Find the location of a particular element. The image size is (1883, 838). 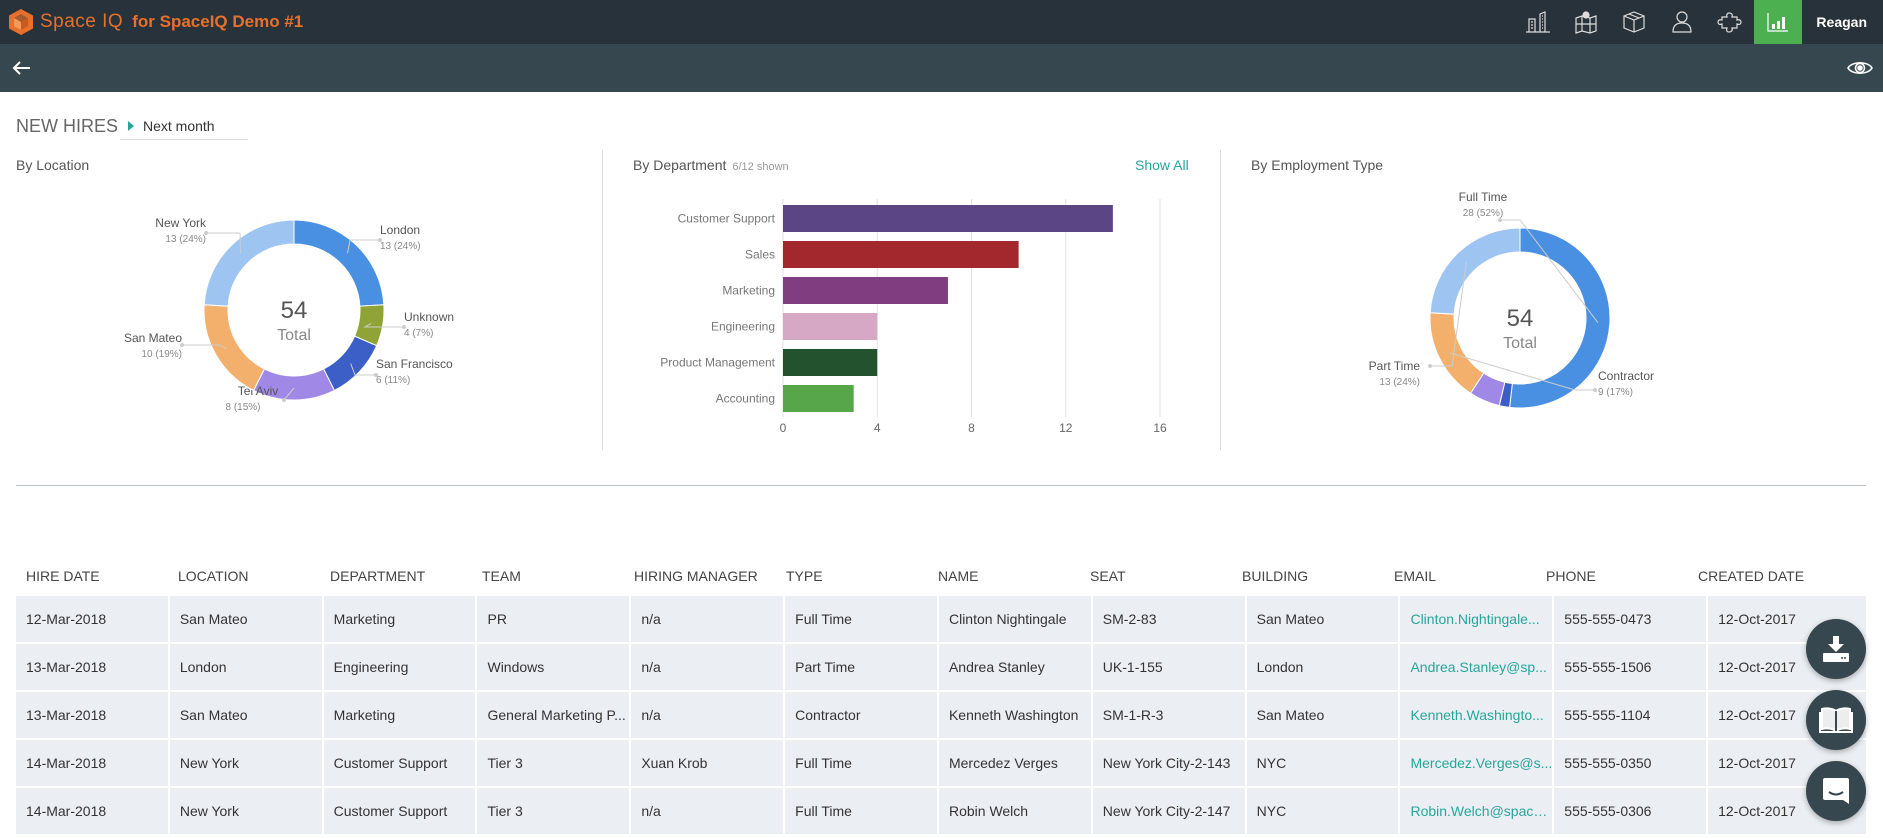

column-header: LOCATION is located at coordinates (244, 576).